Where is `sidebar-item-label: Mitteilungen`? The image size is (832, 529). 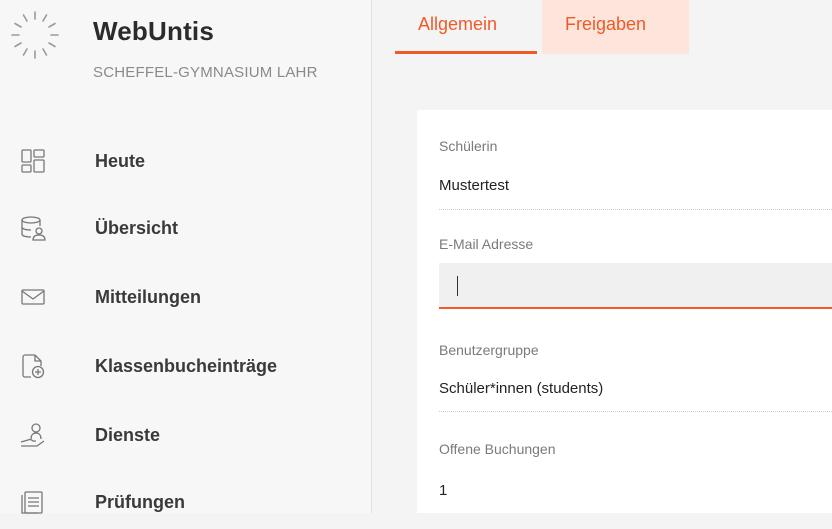
sidebar-item-label: Mitteilungen is located at coordinates (148, 297).